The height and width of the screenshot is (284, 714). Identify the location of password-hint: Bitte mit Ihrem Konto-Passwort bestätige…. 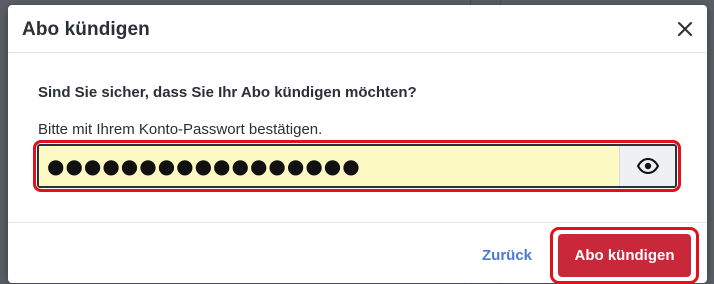
(180, 129).